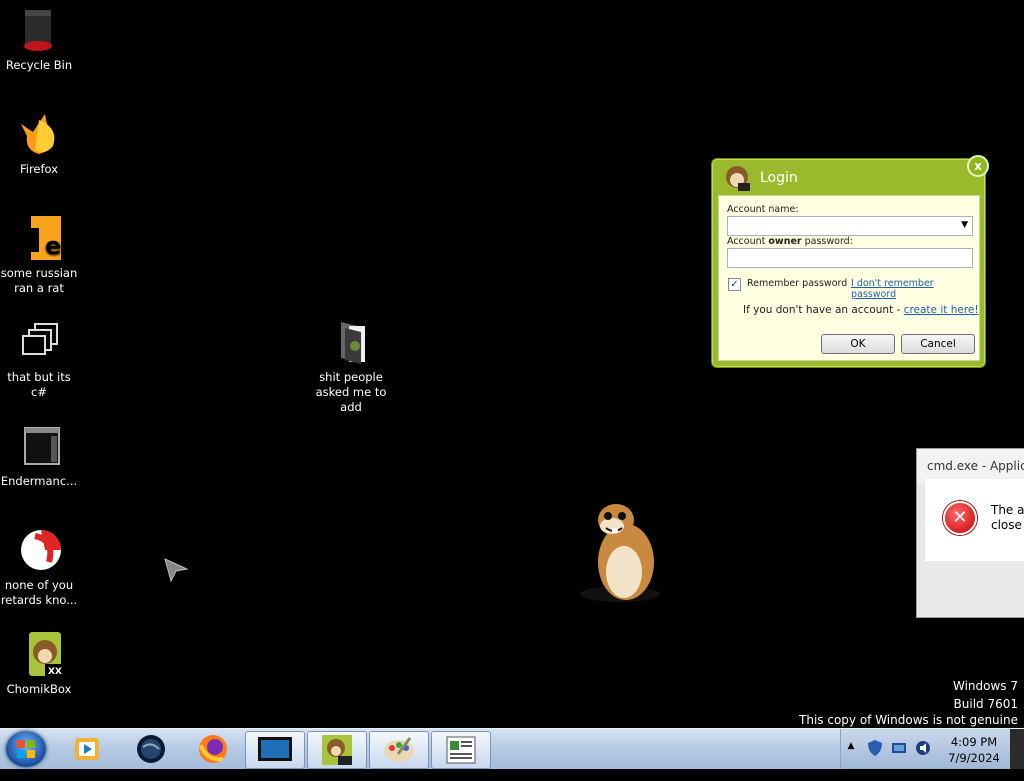  I want to click on shield-icon, so click(875, 759).